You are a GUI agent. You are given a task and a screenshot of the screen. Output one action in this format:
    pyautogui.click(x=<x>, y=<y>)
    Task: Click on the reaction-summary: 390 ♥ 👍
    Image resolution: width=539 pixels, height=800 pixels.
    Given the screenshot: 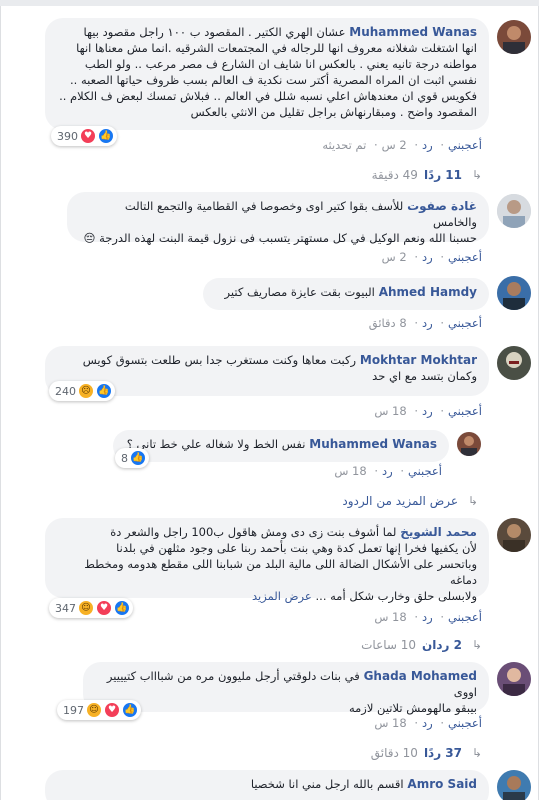 What is the action you would take?
    pyautogui.click(x=84, y=136)
    